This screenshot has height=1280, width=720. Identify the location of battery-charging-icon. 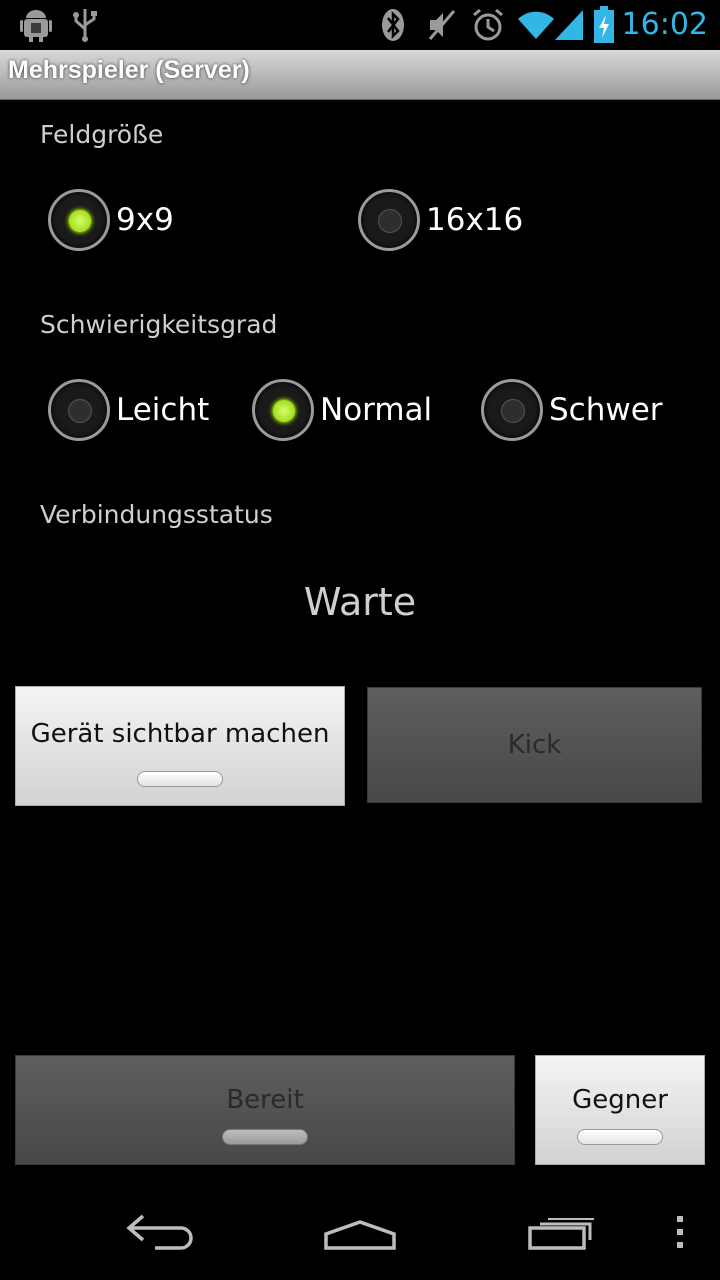
(604, 25).